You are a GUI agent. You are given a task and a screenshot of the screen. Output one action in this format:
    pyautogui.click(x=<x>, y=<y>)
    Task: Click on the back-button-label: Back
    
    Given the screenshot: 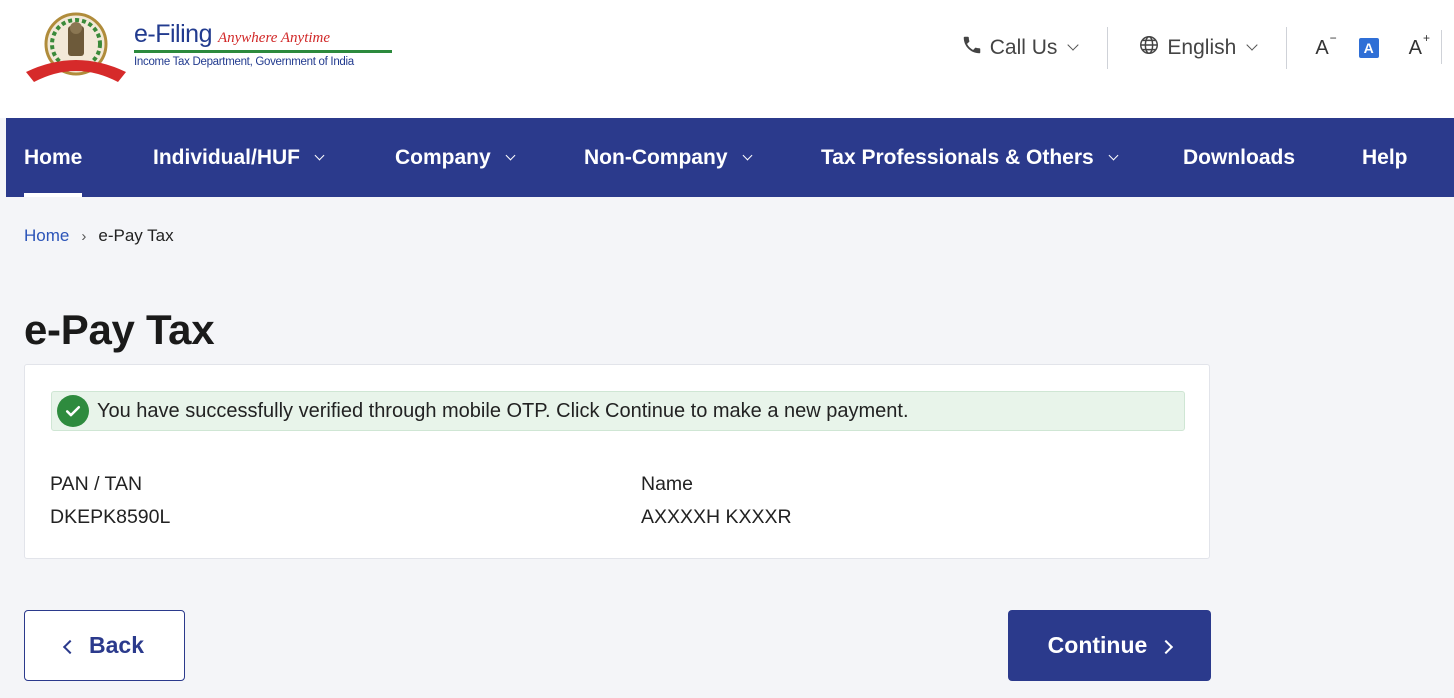 What is the action you would take?
    pyautogui.click(x=116, y=645)
    